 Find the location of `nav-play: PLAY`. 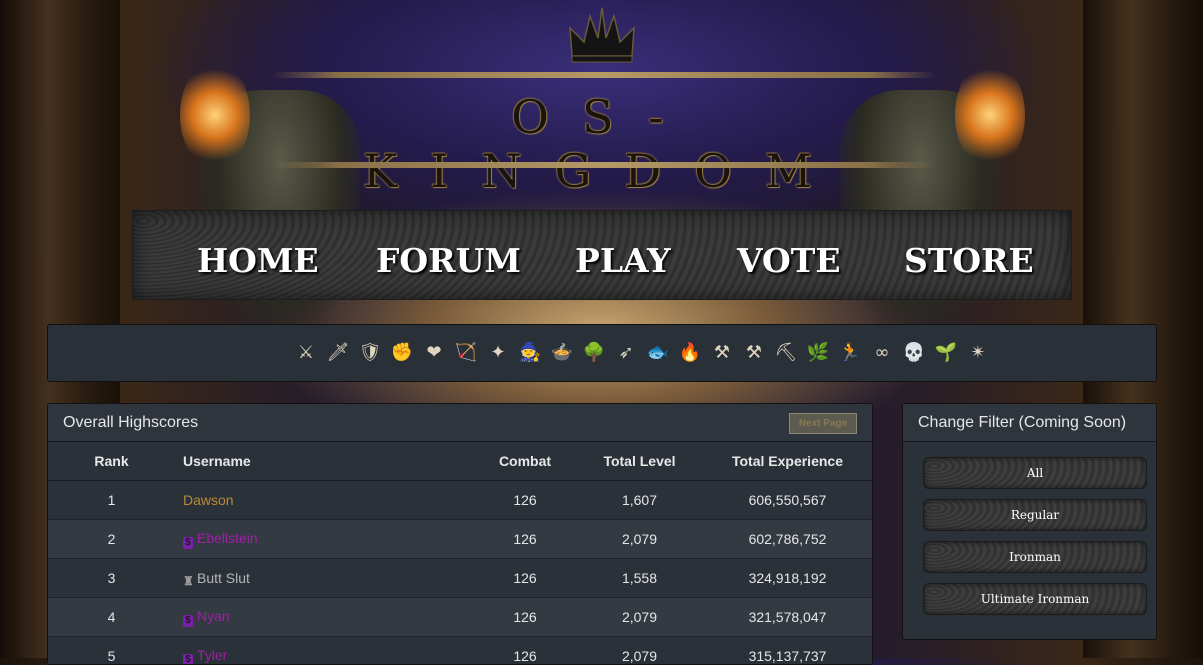

nav-play: PLAY is located at coordinates (623, 260).